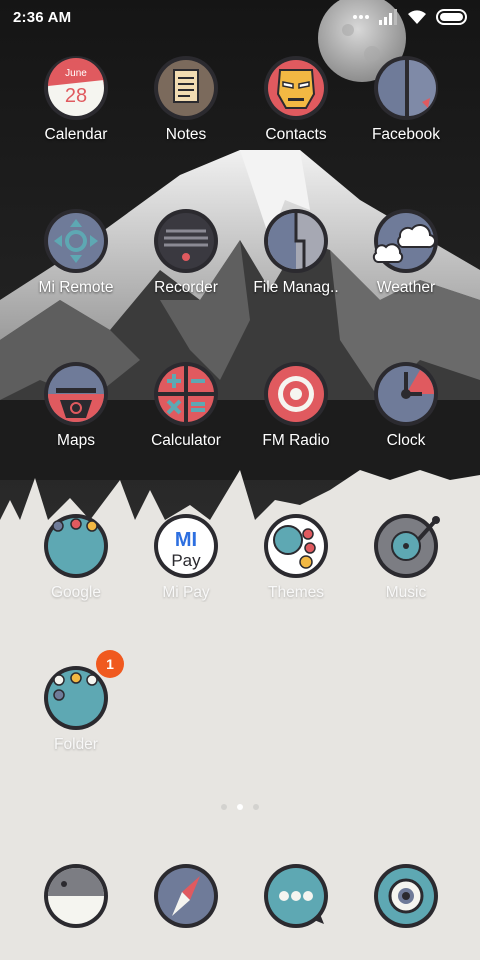 This screenshot has width=480, height=960. I want to click on app-contacts: Contacts, so click(296, 109).